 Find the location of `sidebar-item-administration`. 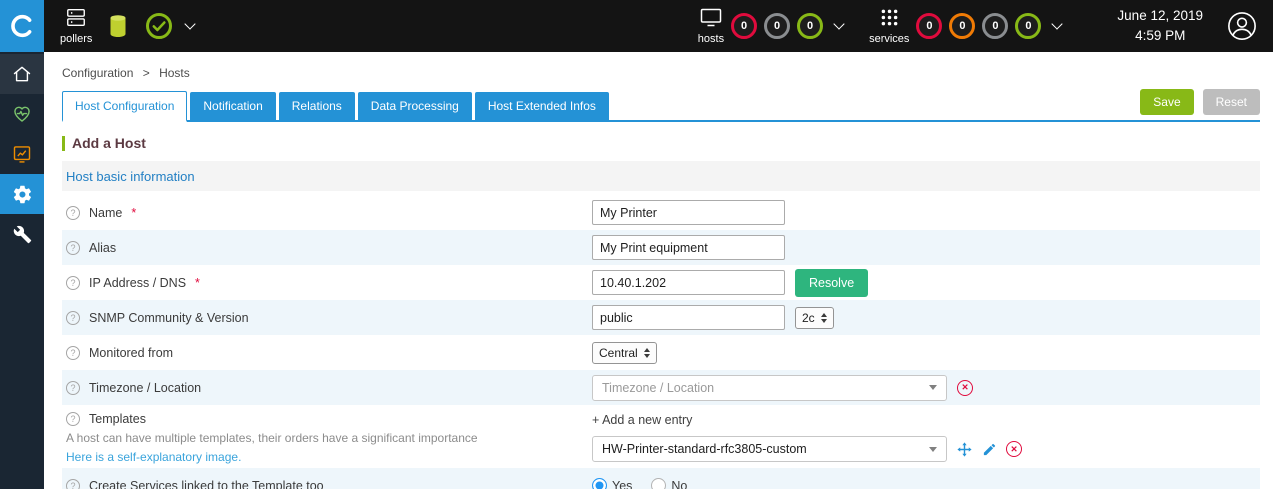

sidebar-item-administration is located at coordinates (22, 234).